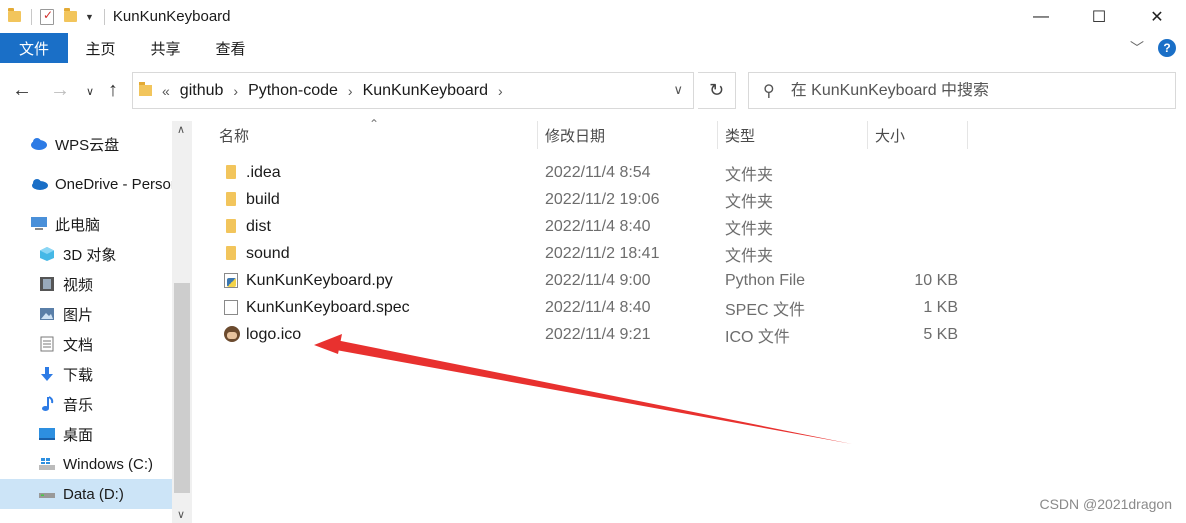 The height and width of the screenshot is (523, 1186). What do you see at coordinates (631, 135) in the screenshot?
I see `column-header-modified: 修改日期` at bounding box center [631, 135].